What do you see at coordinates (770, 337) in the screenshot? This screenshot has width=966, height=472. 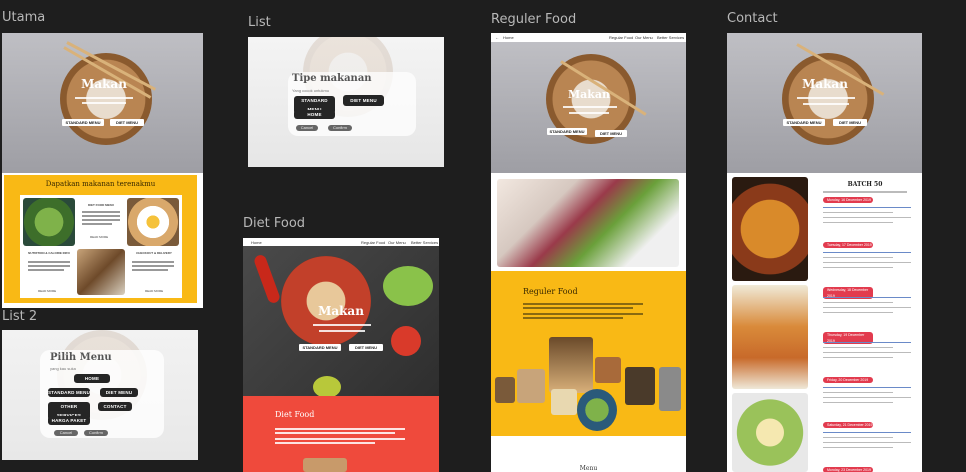 I see `skewer-photo` at bounding box center [770, 337].